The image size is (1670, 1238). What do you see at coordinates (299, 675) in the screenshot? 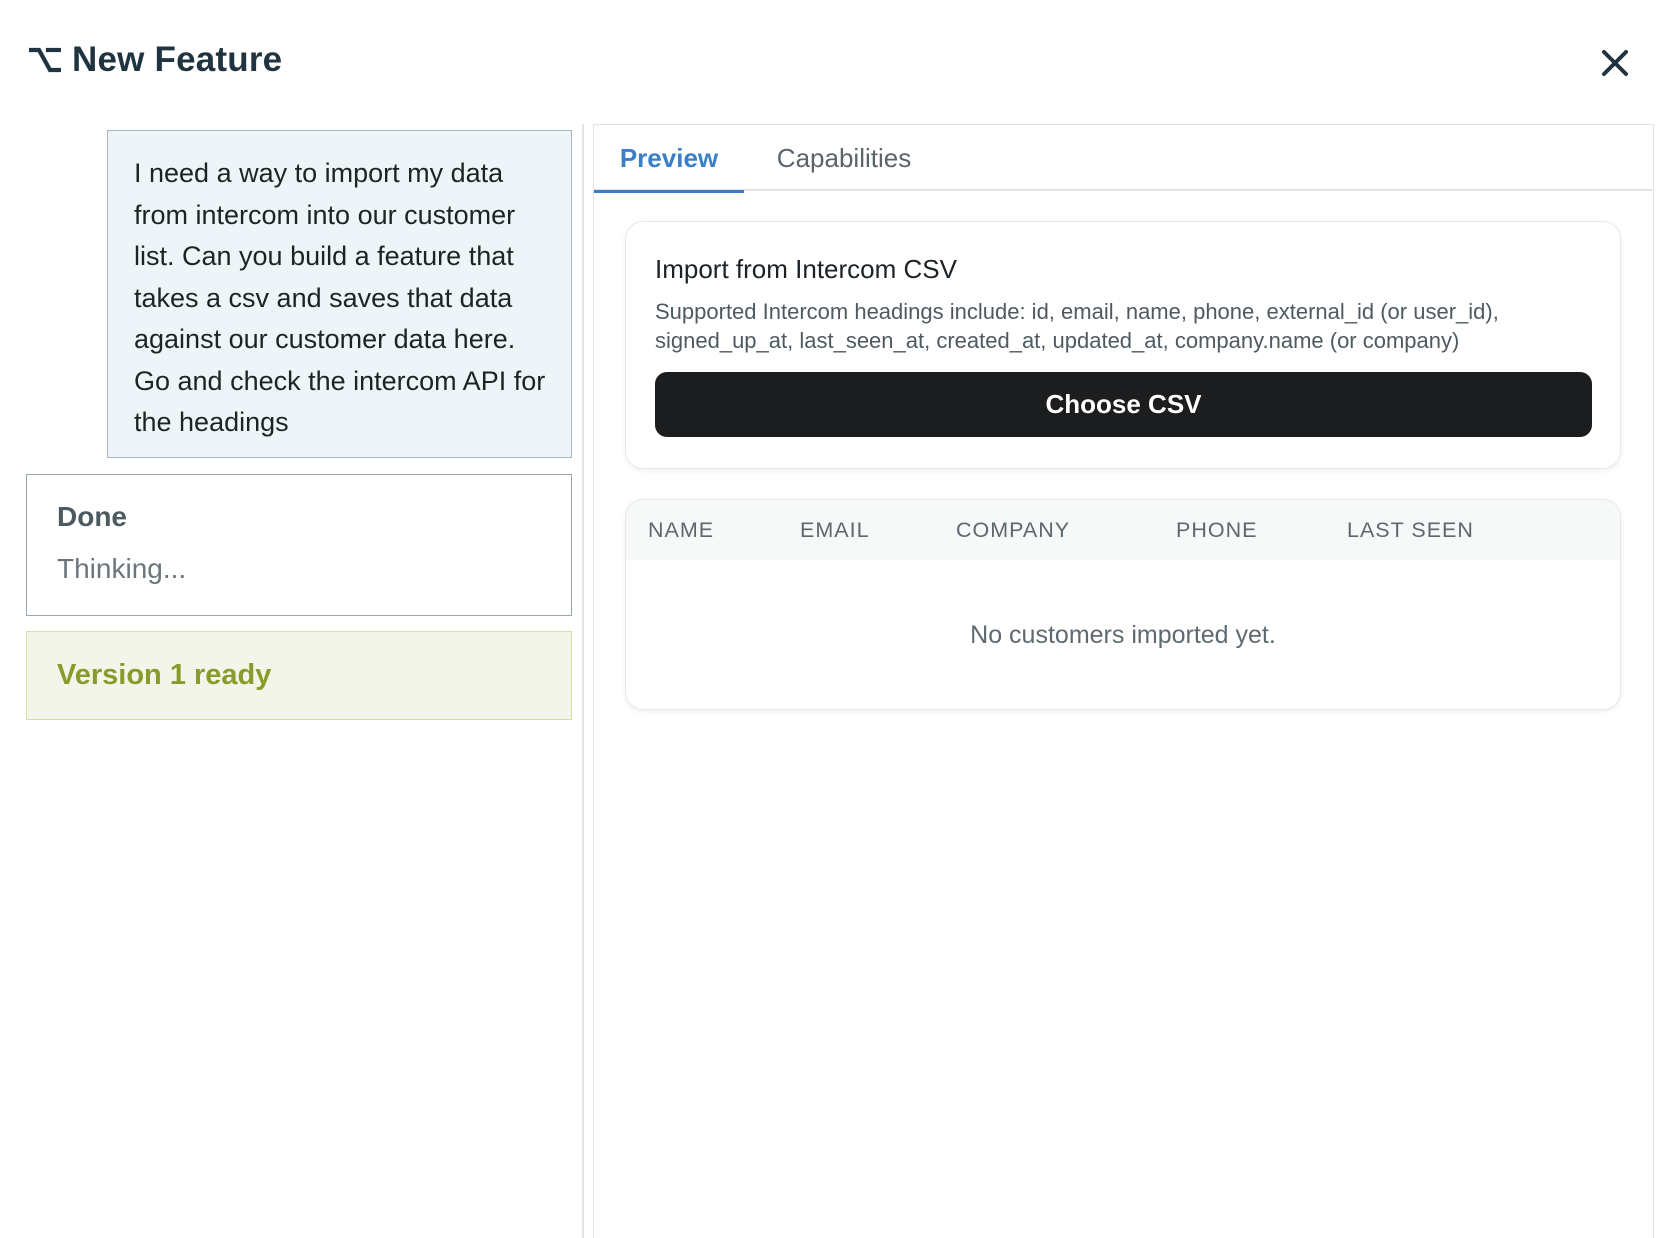
I see `version-card: Version 1 ready` at bounding box center [299, 675].